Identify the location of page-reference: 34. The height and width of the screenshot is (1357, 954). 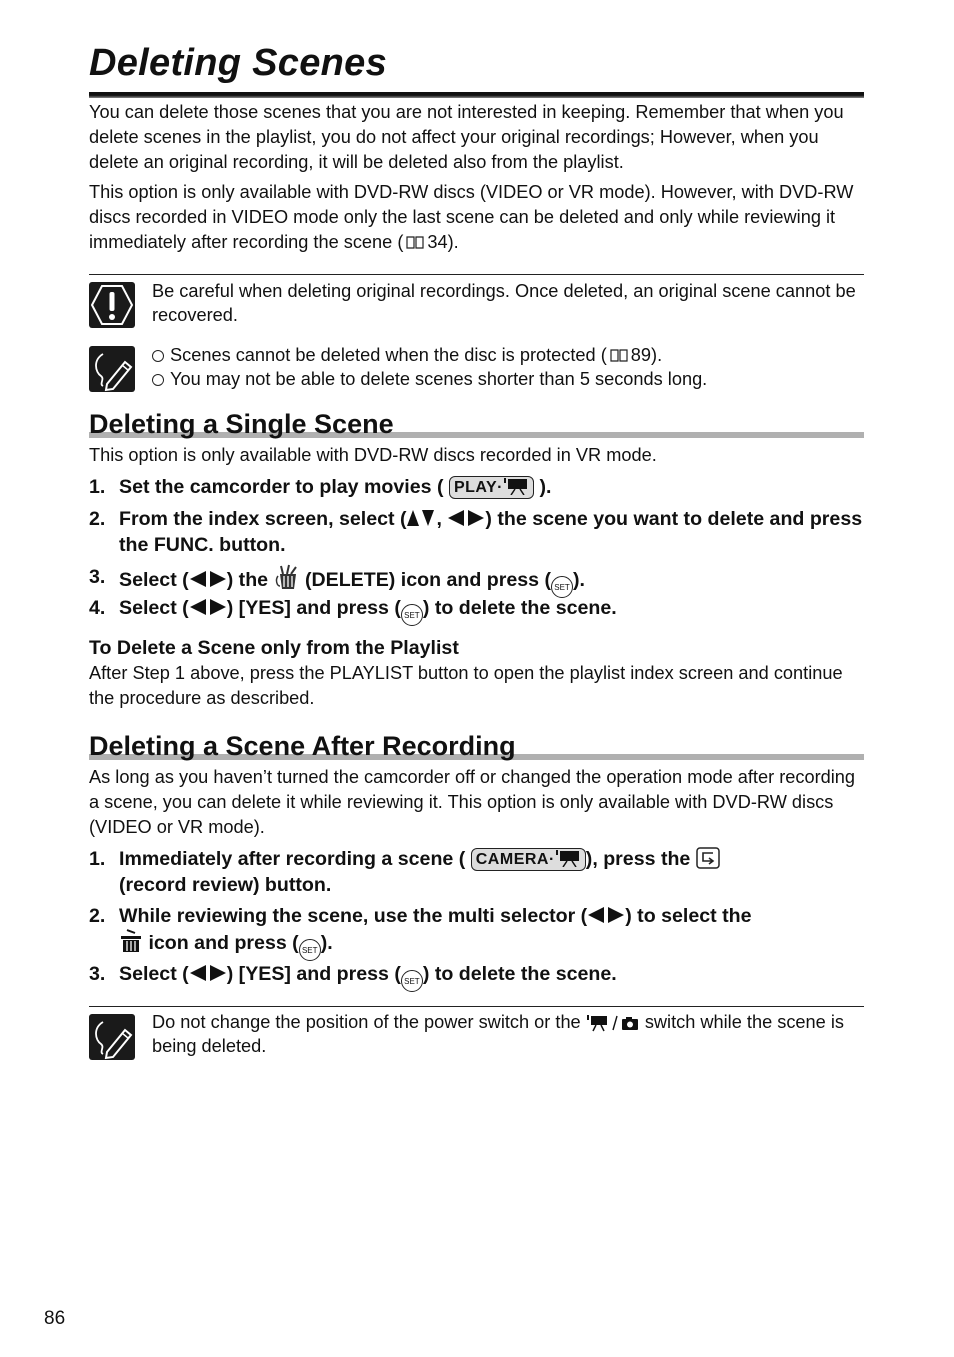
(437, 242).